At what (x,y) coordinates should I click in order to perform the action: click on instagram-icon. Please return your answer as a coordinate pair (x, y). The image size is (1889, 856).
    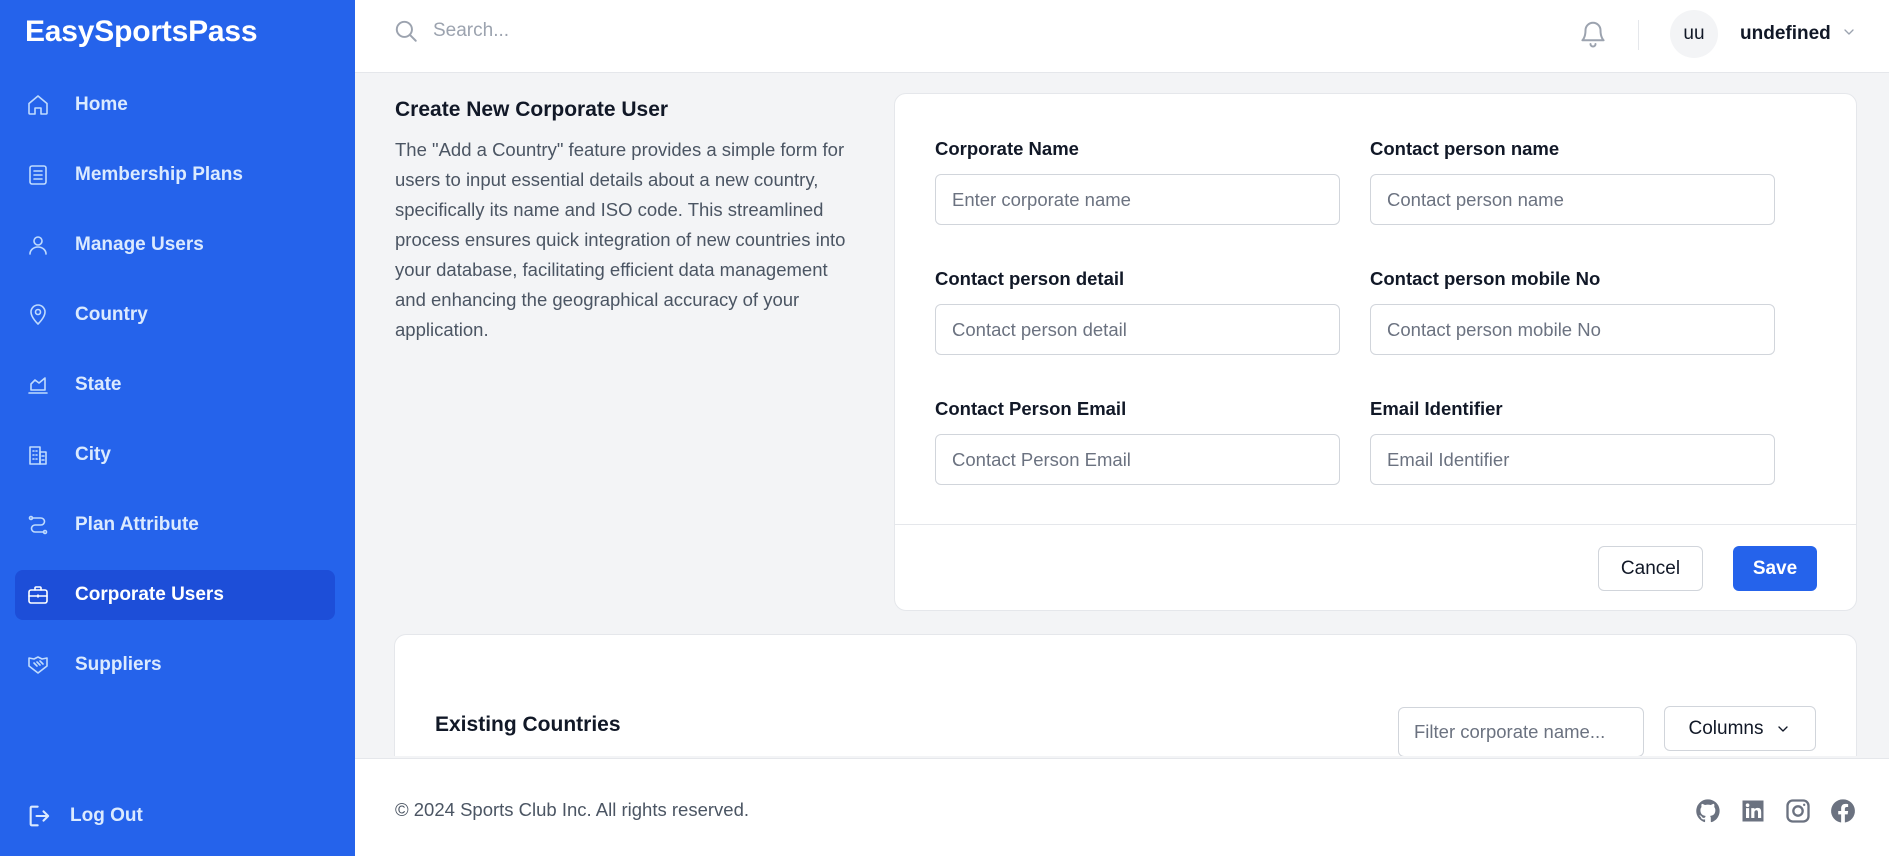
    Looking at the image, I should click on (1798, 811).